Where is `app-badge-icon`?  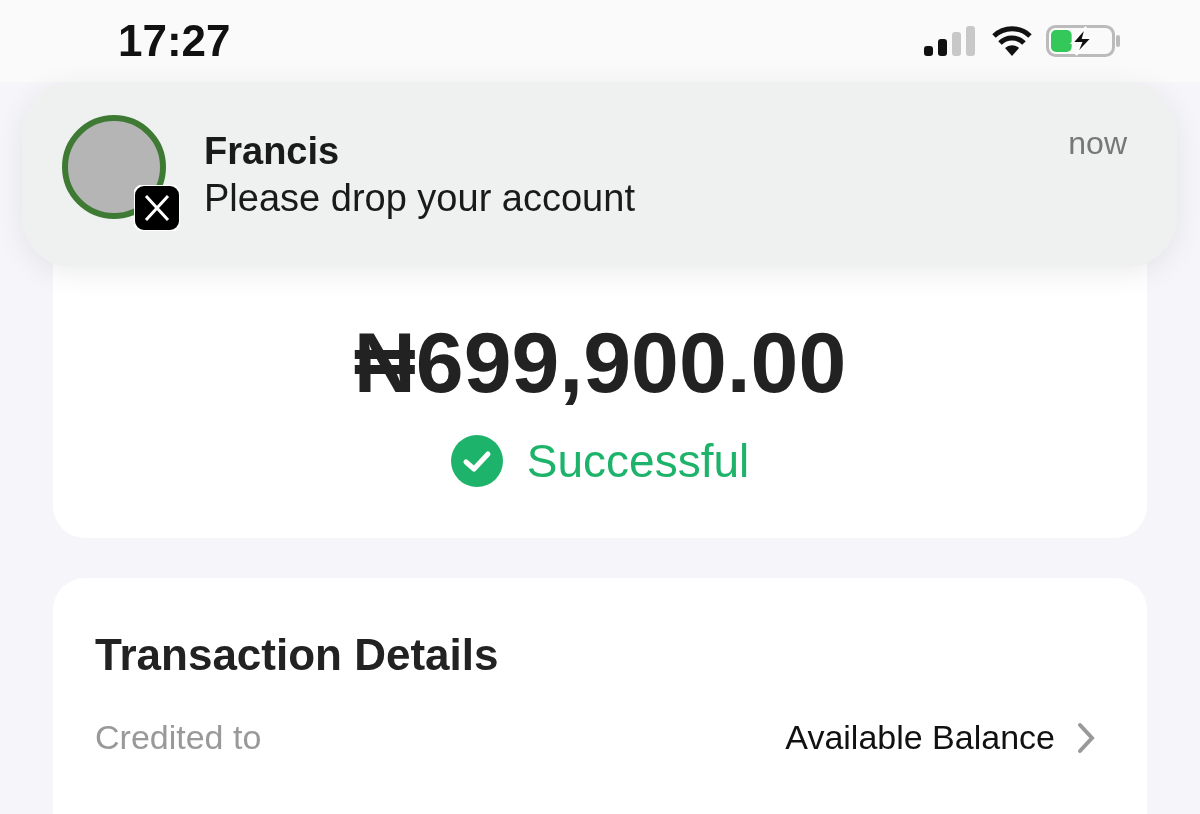
app-badge-icon is located at coordinates (157, 208).